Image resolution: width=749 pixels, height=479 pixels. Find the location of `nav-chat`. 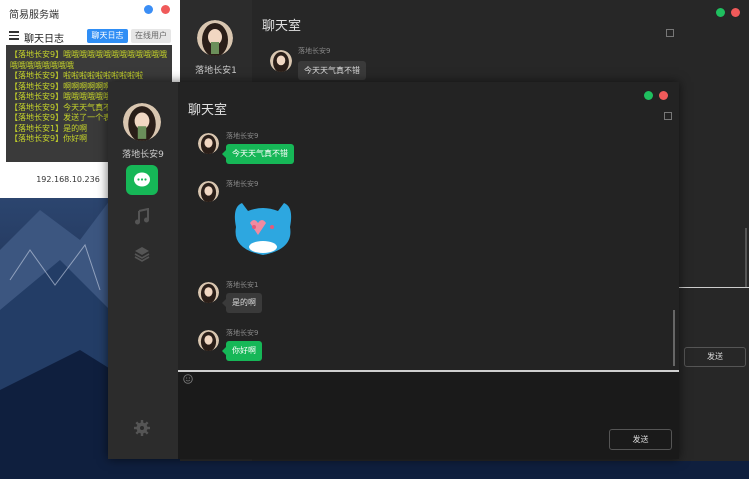

nav-chat is located at coordinates (142, 180).